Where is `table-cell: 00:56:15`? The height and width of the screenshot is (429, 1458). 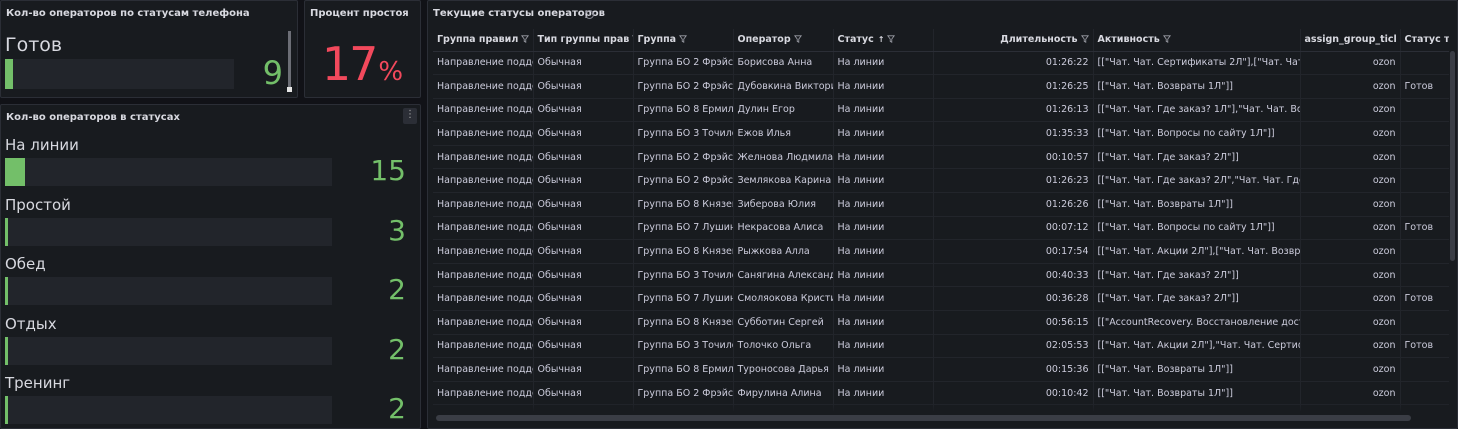 table-cell: 00:56:15 is located at coordinates (1013, 322).